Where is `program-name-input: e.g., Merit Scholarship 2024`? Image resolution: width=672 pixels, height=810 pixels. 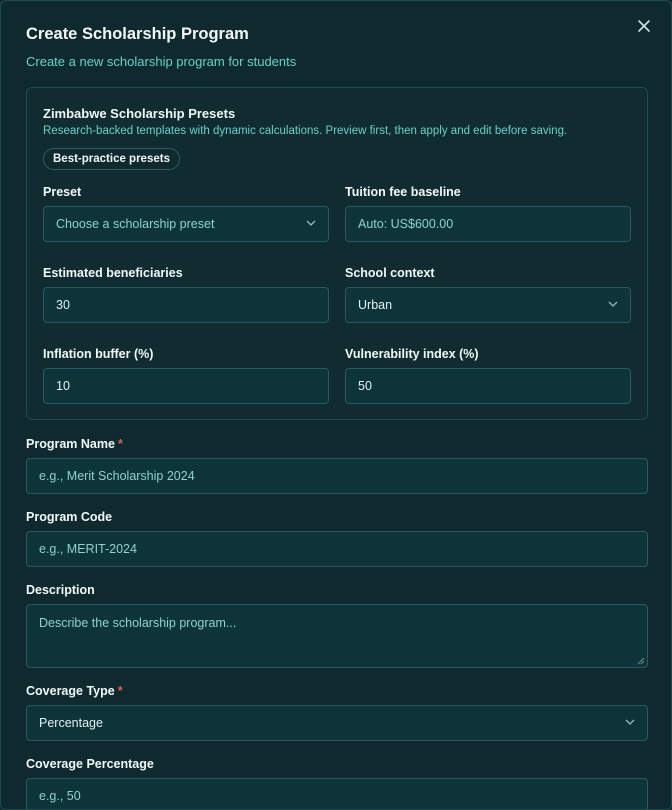 program-name-input: e.g., Merit Scholarship 2024 is located at coordinates (337, 476).